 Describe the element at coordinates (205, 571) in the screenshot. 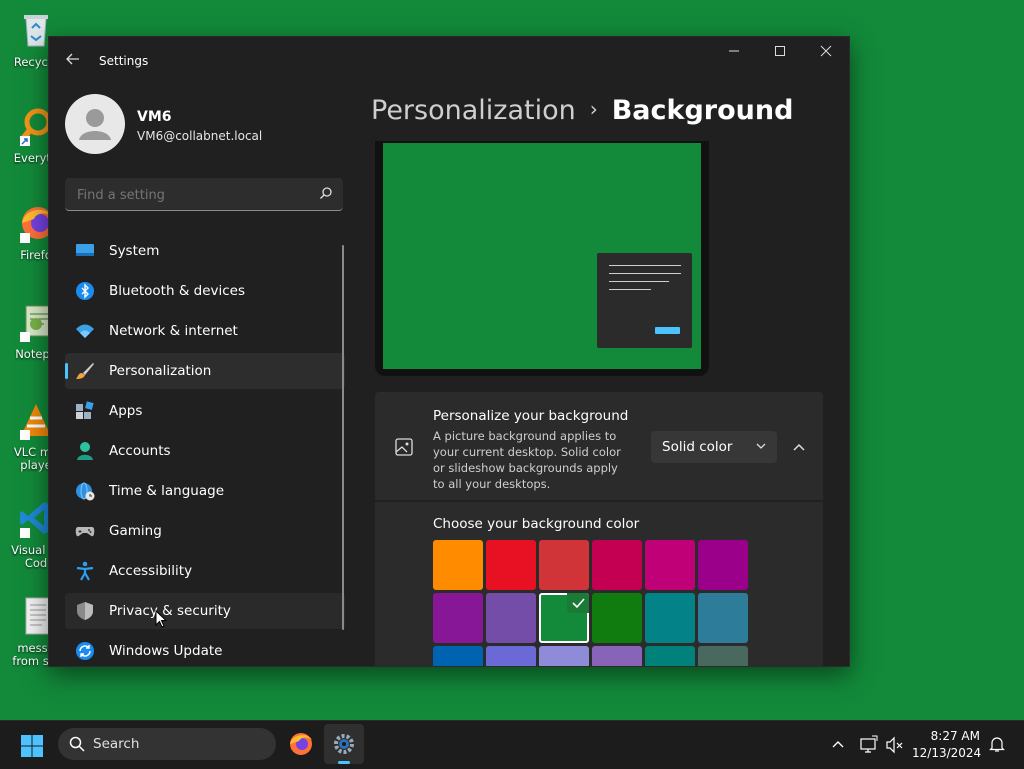

I see `sidebar-item-accessibility: Accessibility` at that location.